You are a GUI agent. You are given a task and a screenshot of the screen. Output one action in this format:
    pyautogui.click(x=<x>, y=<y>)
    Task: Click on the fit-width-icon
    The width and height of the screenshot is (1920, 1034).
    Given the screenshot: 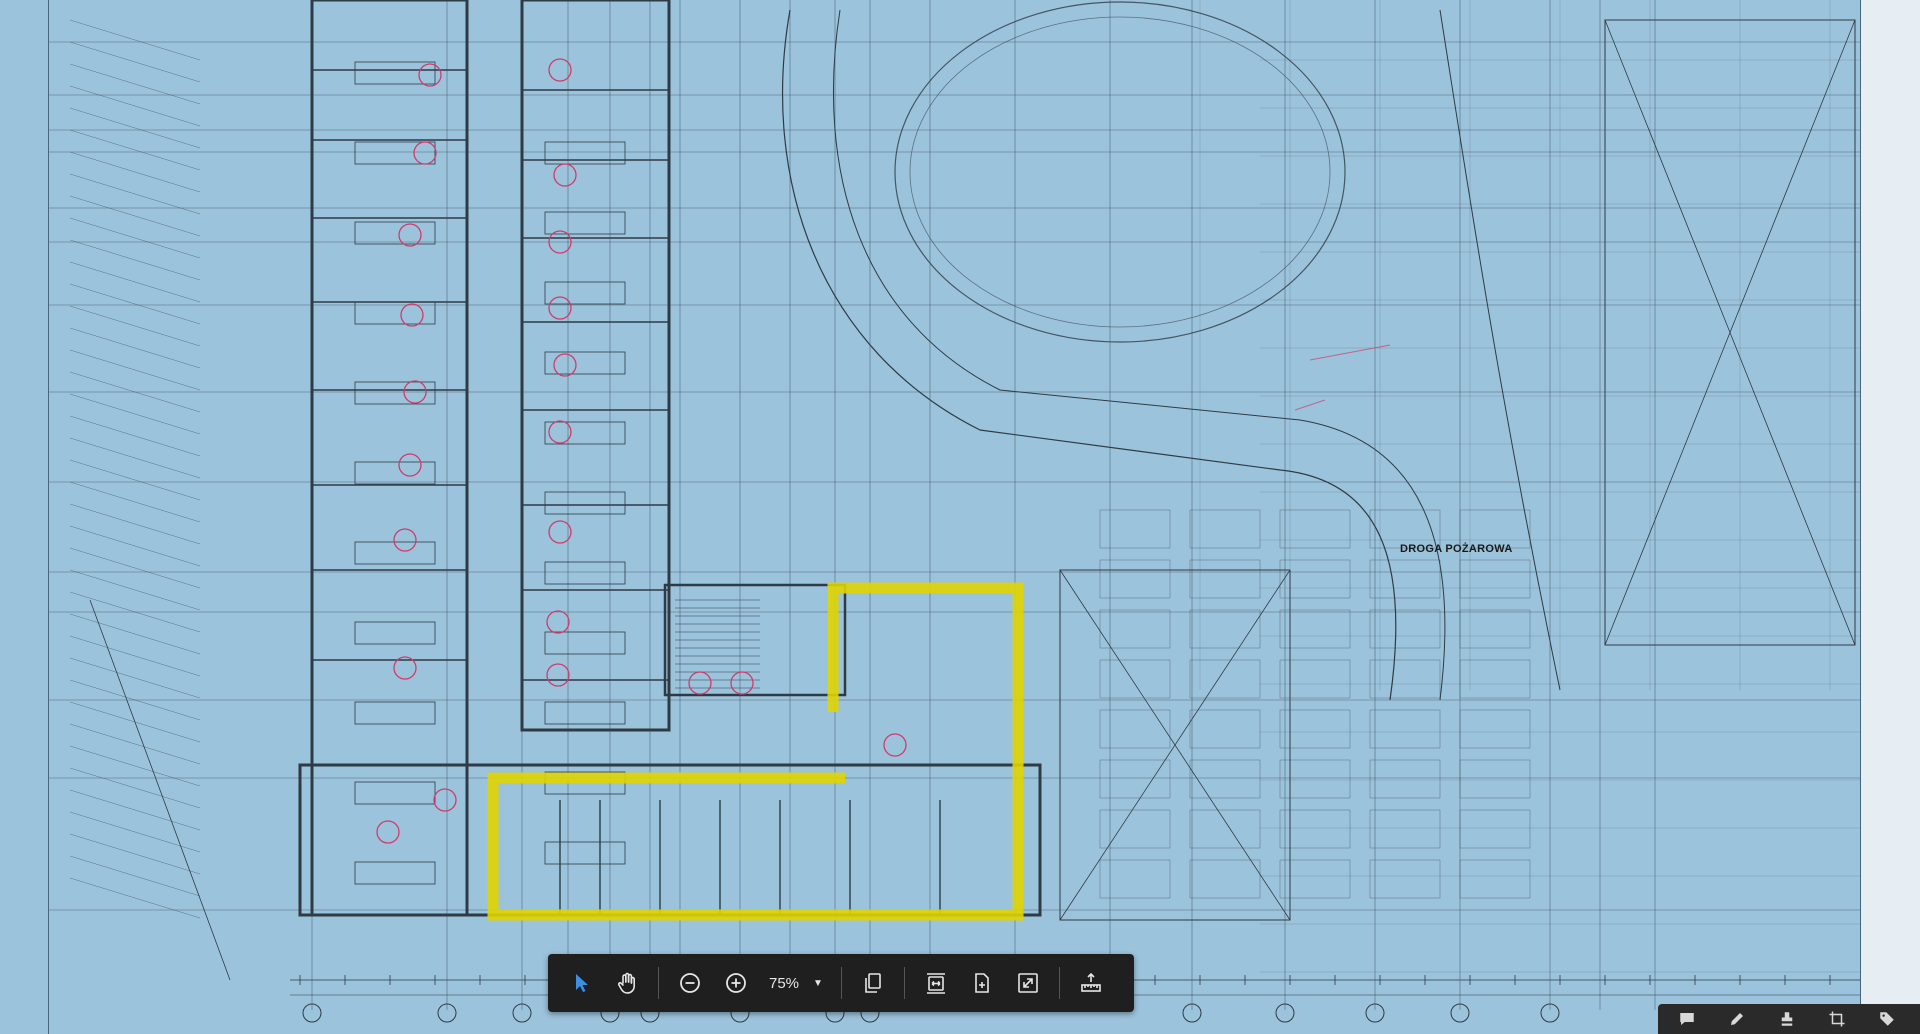 What is the action you would take?
    pyautogui.click(x=935, y=983)
    